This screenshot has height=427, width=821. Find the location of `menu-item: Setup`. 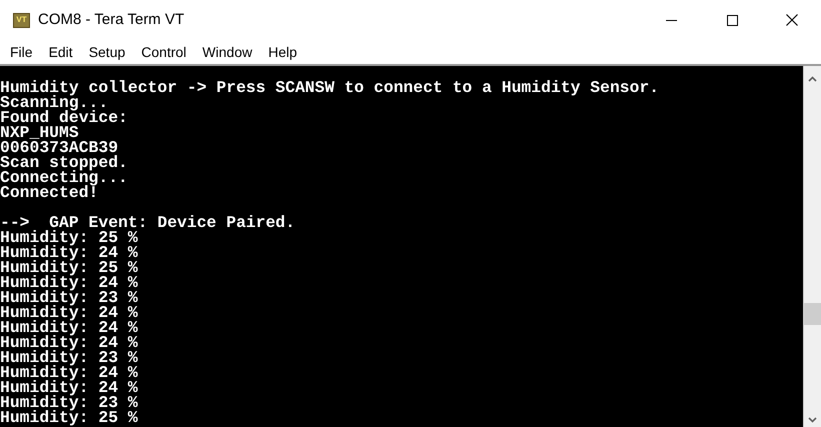

menu-item: Setup is located at coordinates (107, 52).